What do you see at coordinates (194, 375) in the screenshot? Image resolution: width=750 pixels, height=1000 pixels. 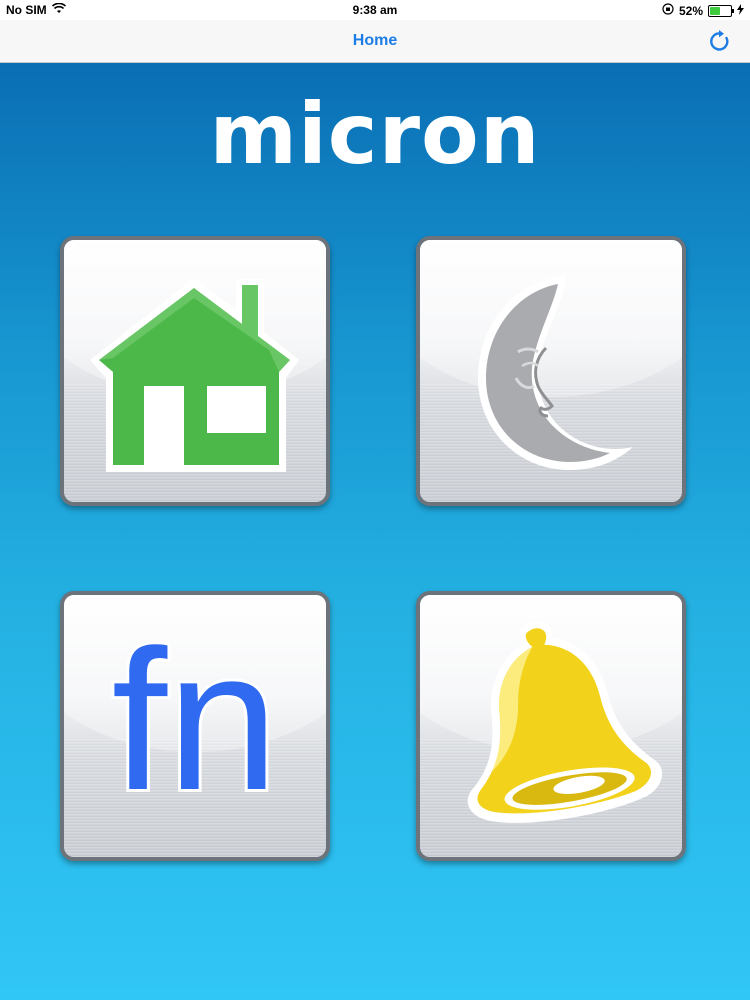 I see `house-icon` at bounding box center [194, 375].